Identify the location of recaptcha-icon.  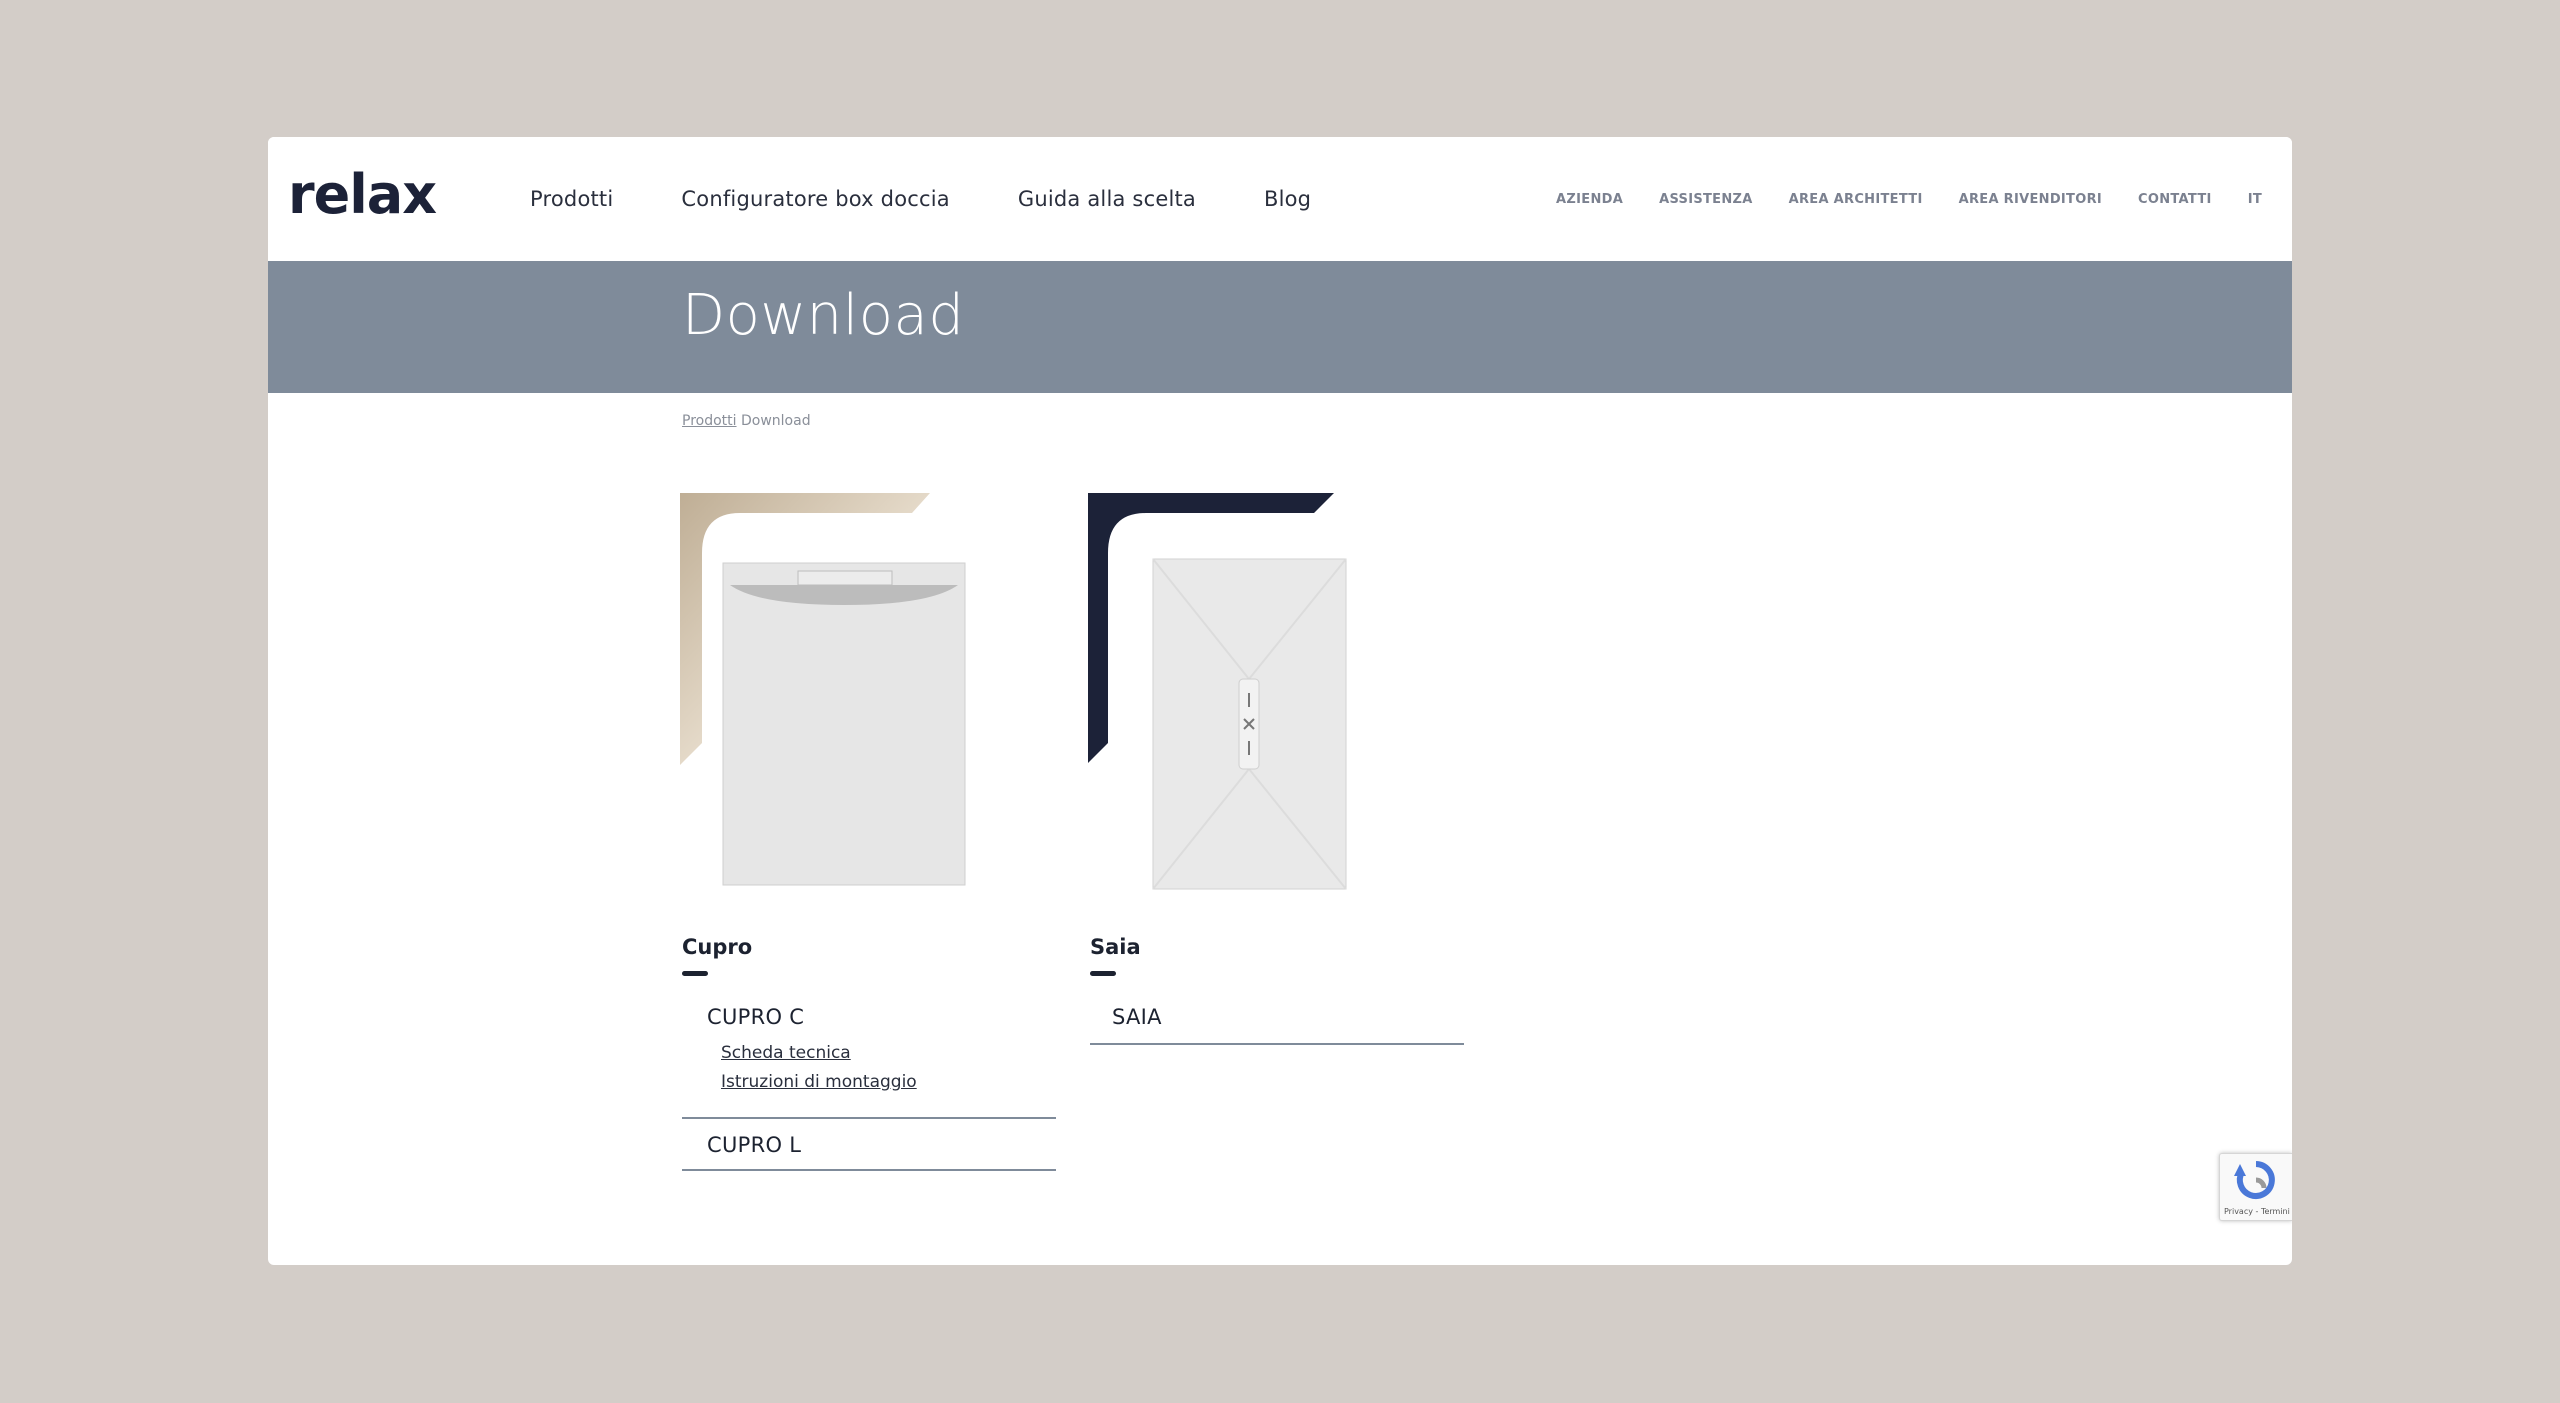
(2254, 1180).